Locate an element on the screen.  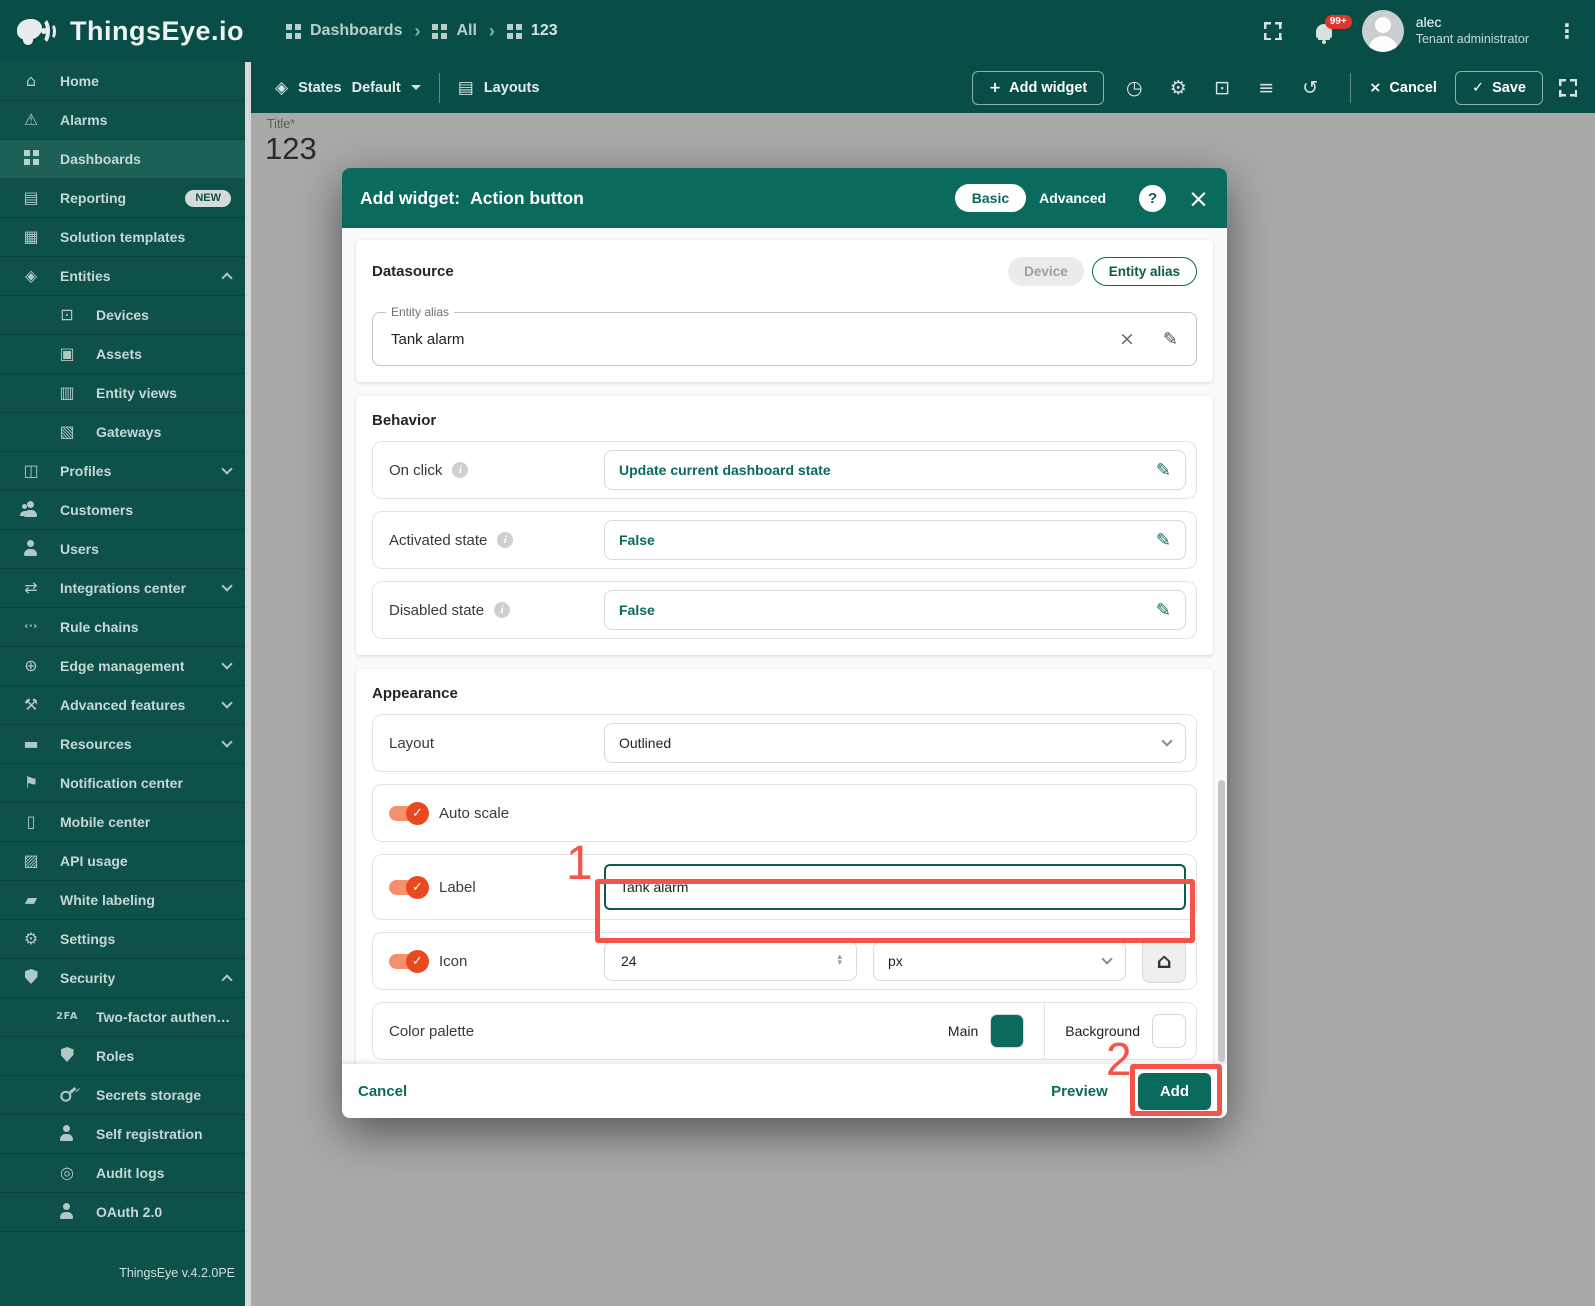
breadcrumb-label: All is located at coordinates (466, 30).